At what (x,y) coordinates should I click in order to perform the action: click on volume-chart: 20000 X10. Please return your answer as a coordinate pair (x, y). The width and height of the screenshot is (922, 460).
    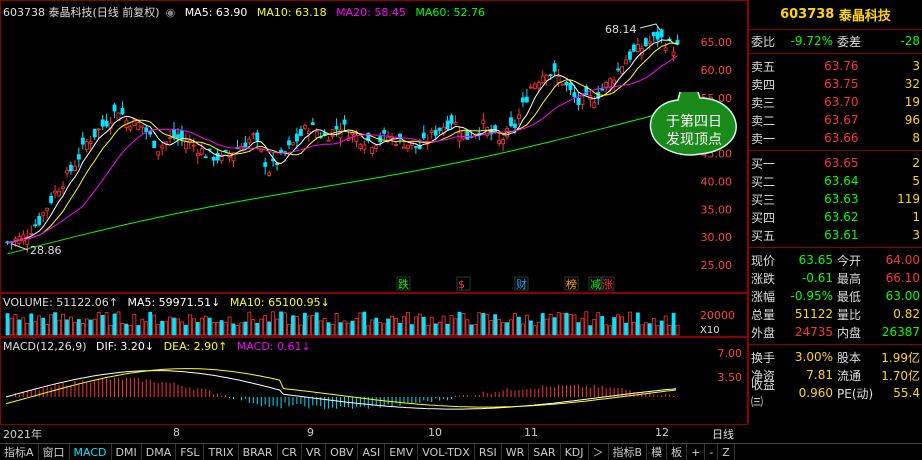
    Looking at the image, I should click on (374, 315).